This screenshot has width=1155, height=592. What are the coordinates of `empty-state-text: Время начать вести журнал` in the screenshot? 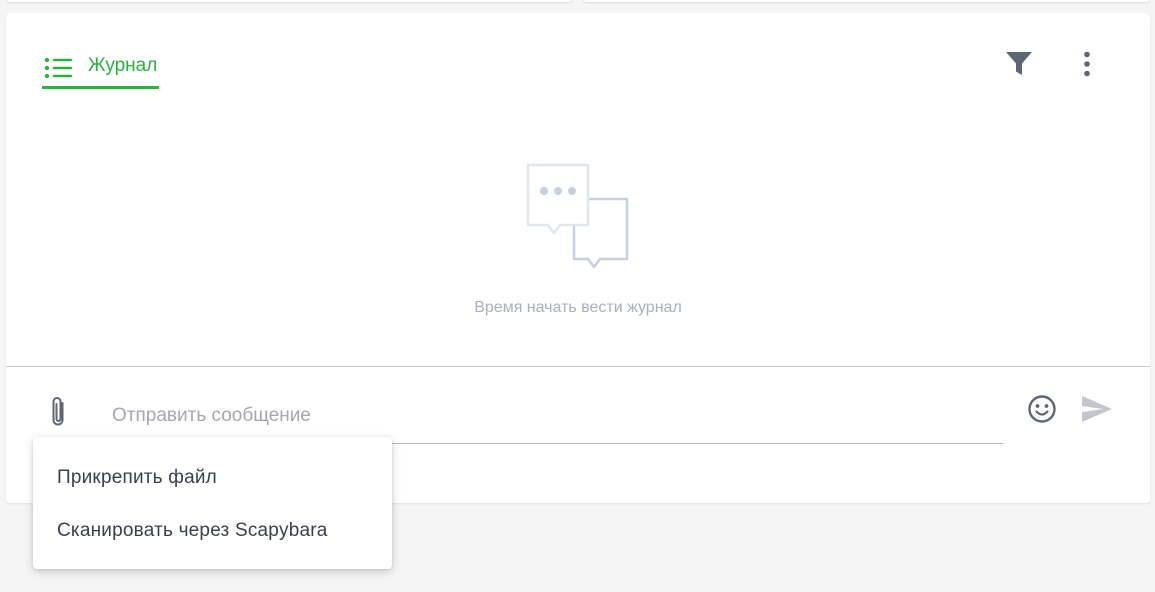 It's located at (578, 307).